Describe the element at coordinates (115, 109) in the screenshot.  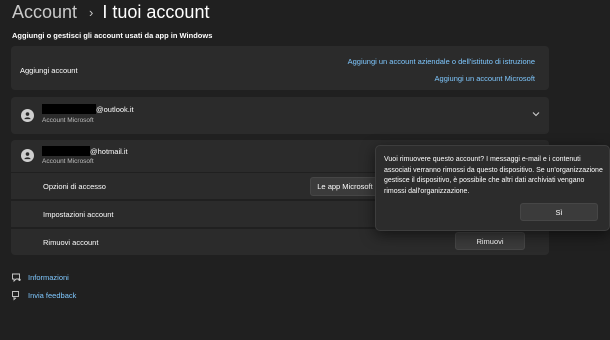
I see `account-email-suffix: @outlook.it` at that location.